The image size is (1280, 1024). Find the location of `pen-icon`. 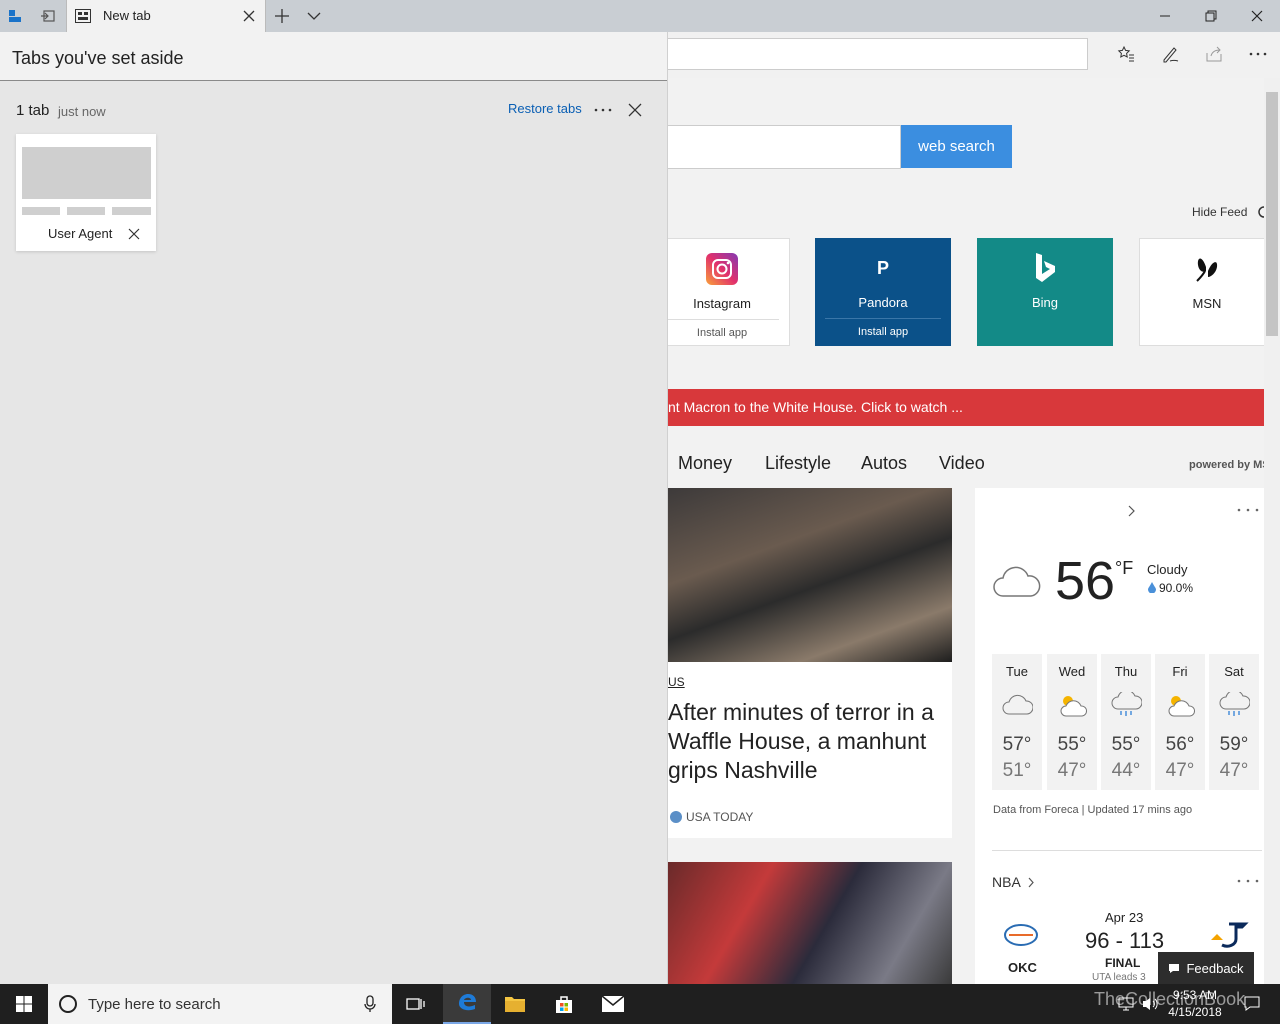

pen-icon is located at coordinates (1170, 54).